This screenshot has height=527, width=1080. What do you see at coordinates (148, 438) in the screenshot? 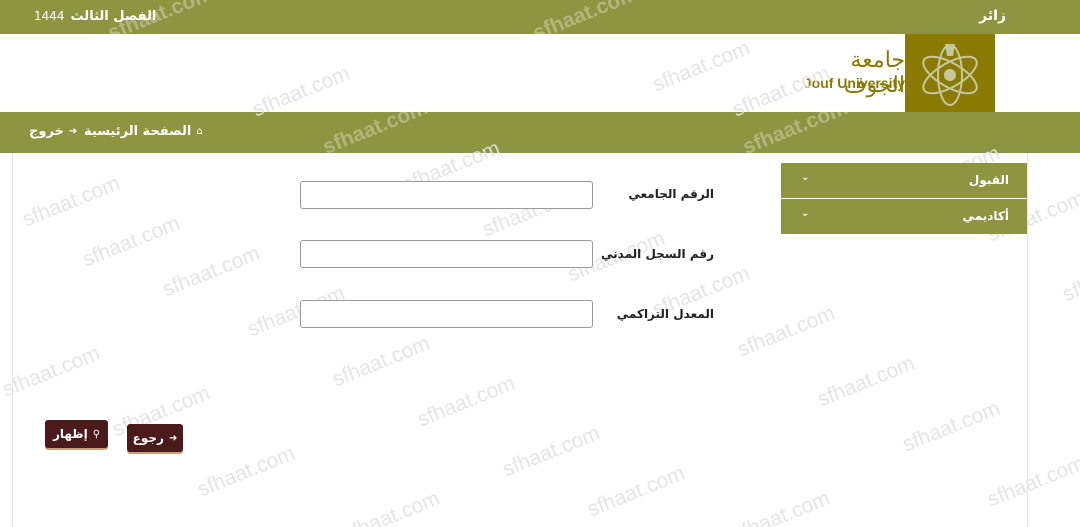
I see `back-button-label: رجوع` at bounding box center [148, 438].